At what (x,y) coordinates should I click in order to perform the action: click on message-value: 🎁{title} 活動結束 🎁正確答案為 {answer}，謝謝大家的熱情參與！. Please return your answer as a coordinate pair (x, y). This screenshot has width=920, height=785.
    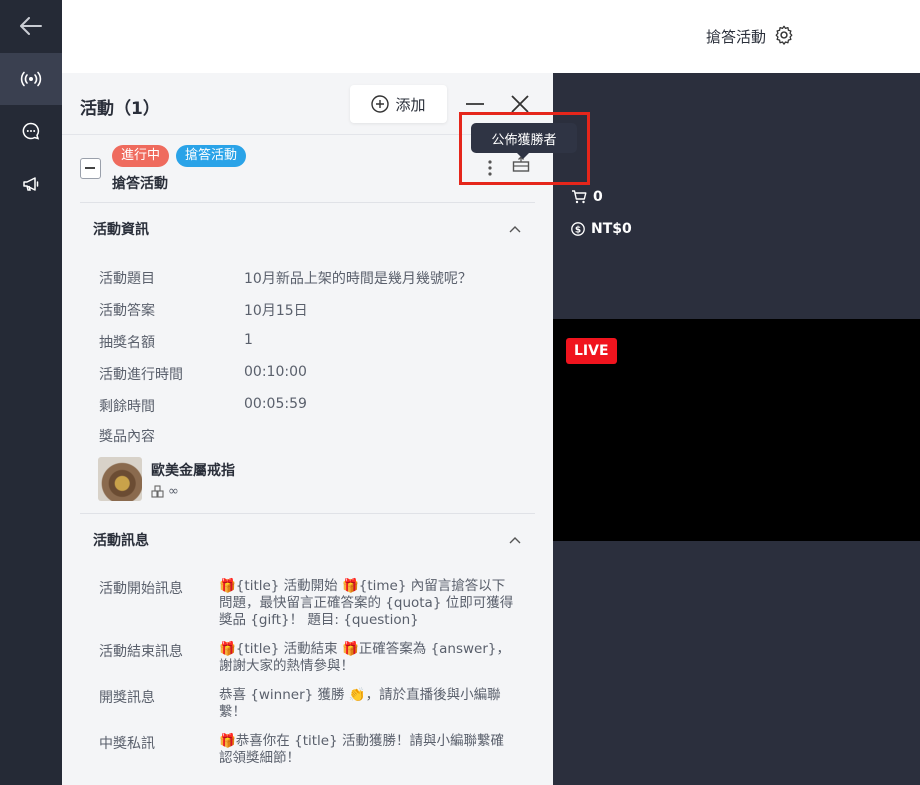
    Looking at the image, I should click on (365, 657).